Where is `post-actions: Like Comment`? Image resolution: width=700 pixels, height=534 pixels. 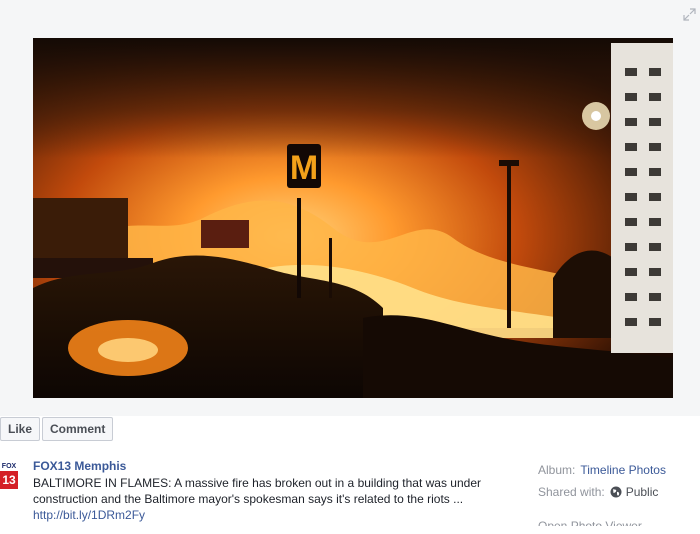
post-actions: Like Comment is located at coordinates (57, 429).